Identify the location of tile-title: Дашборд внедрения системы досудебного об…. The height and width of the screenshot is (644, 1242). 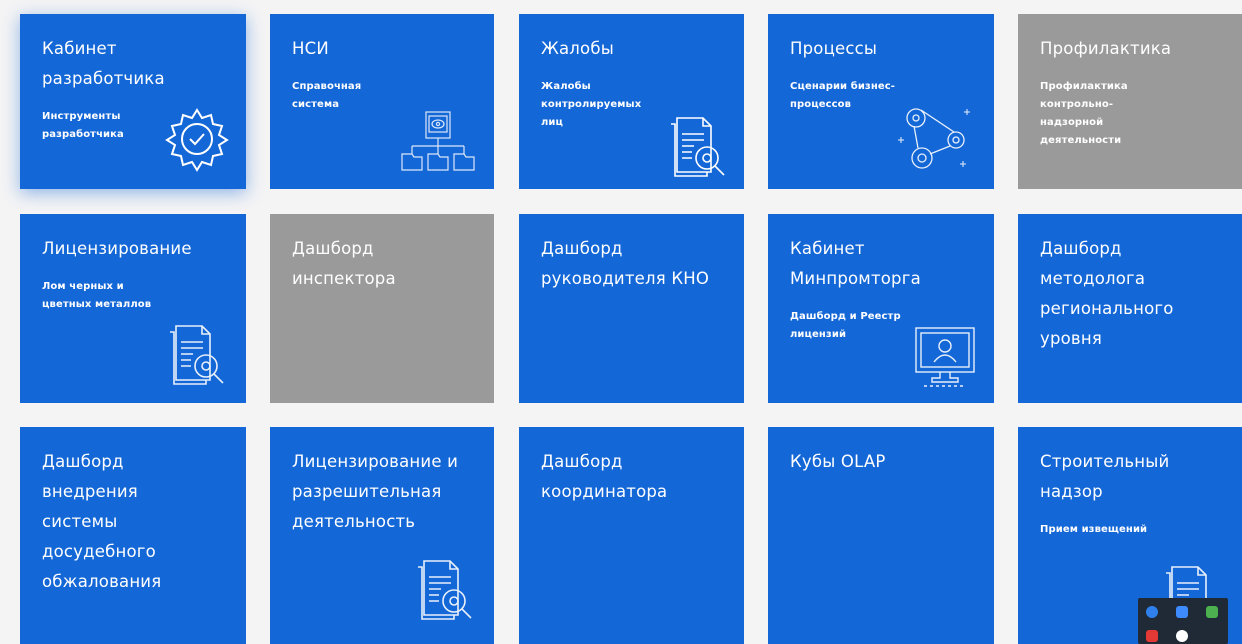
(102, 521).